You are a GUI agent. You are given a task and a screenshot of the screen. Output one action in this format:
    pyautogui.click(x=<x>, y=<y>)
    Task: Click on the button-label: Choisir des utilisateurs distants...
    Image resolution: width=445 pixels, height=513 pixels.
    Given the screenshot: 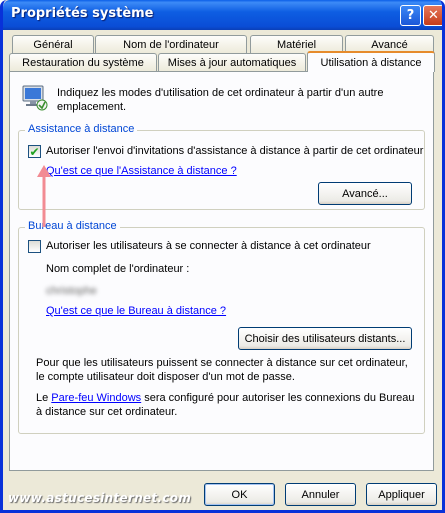 What is the action you would take?
    pyautogui.click(x=325, y=338)
    